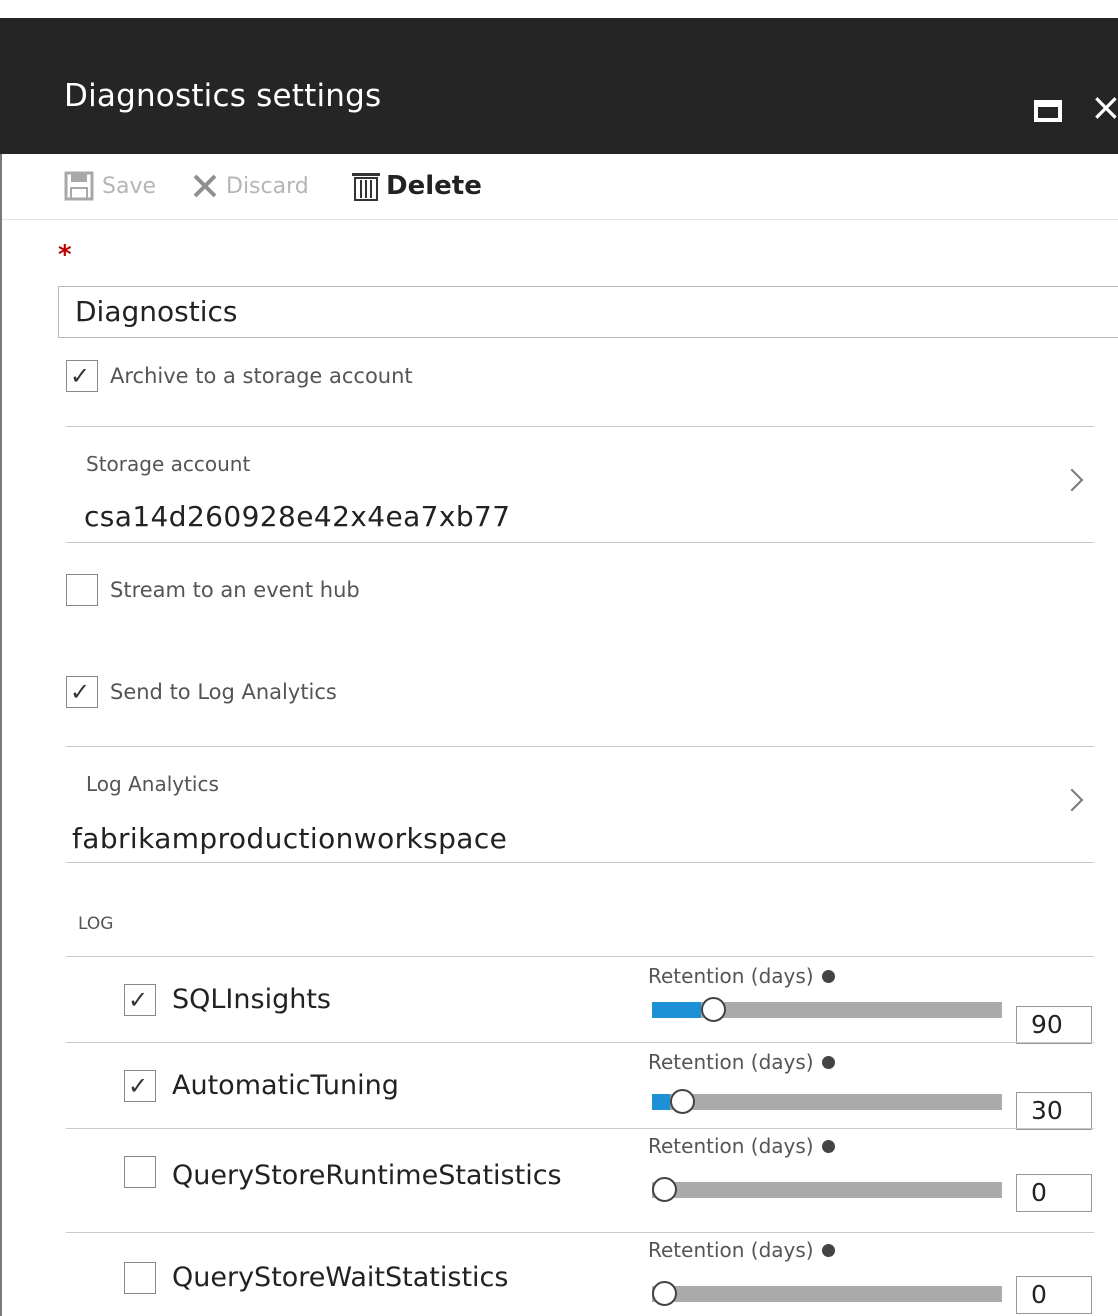 The image size is (1118, 1316). What do you see at coordinates (1048, 111) in the screenshot?
I see `maximize-icon` at bounding box center [1048, 111].